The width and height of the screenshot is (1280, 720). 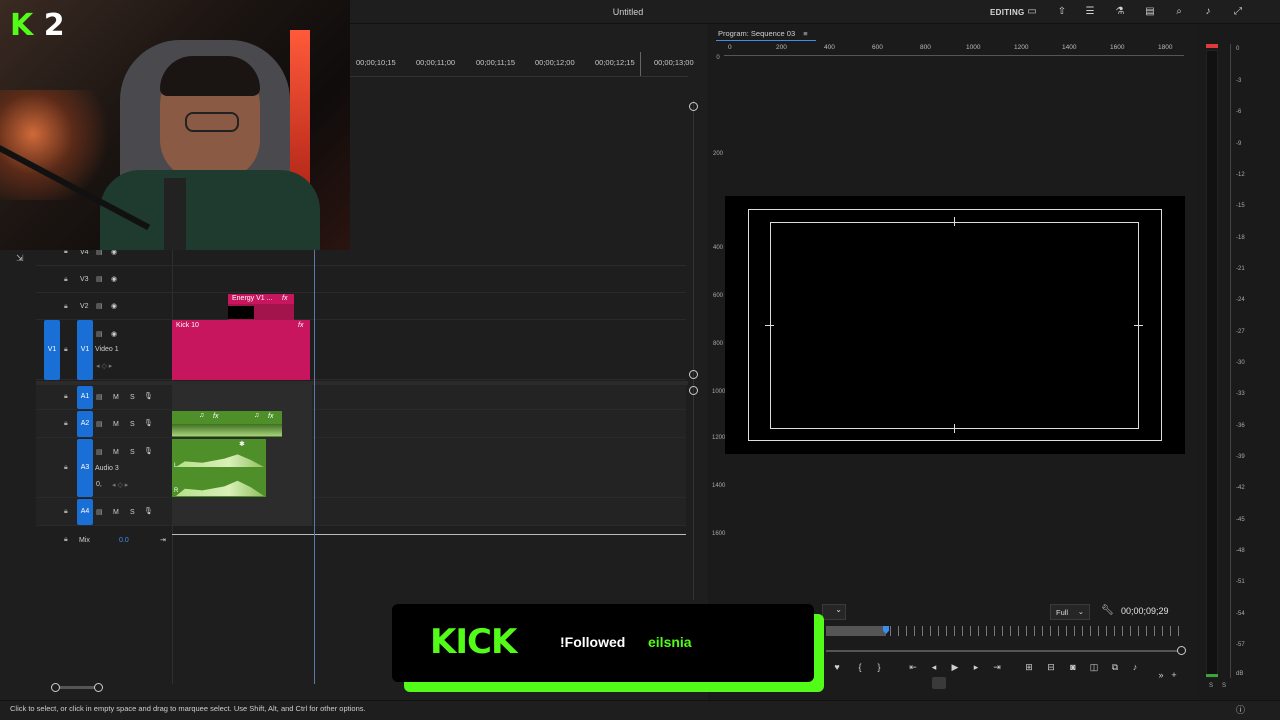 What do you see at coordinates (837, 667) in the screenshot?
I see `marker-icon: ♥` at bounding box center [837, 667].